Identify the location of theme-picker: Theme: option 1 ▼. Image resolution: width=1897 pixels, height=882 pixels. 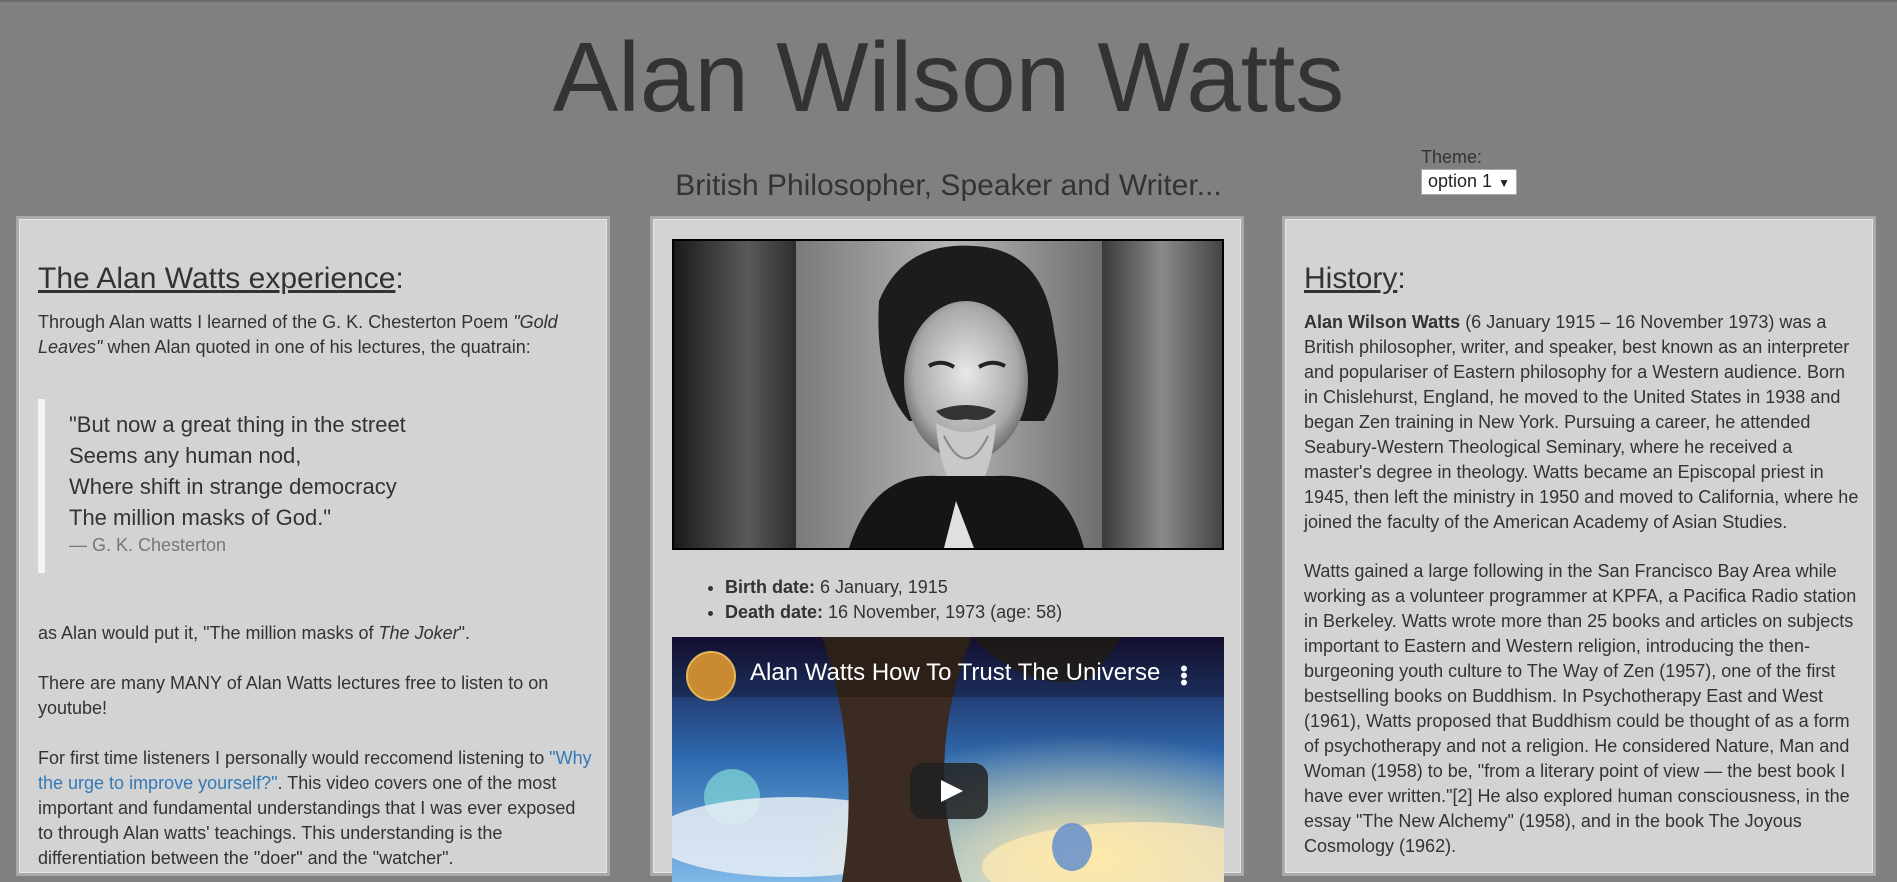
(1469, 171).